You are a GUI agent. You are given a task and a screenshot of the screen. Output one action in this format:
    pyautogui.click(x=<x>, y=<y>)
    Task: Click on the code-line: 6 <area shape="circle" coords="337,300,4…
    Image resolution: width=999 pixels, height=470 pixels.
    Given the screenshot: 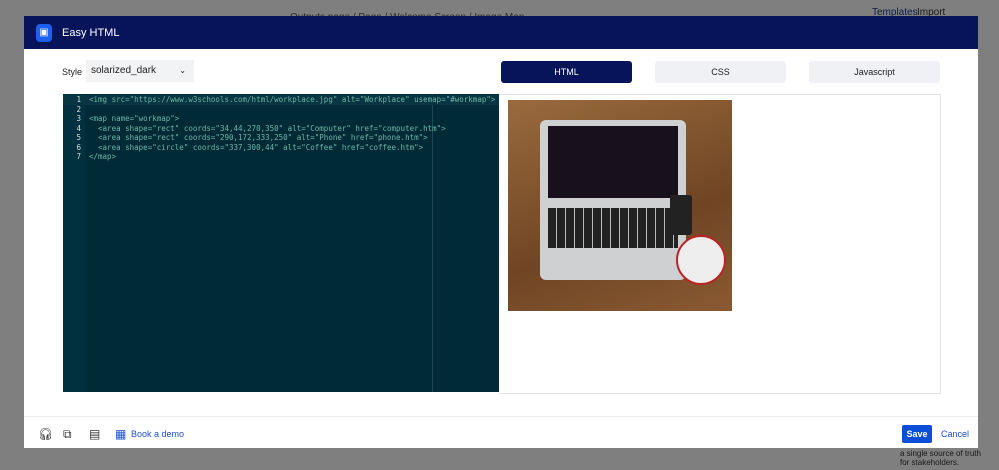 What is the action you would take?
    pyautogui.click(x=281, y=148)
    